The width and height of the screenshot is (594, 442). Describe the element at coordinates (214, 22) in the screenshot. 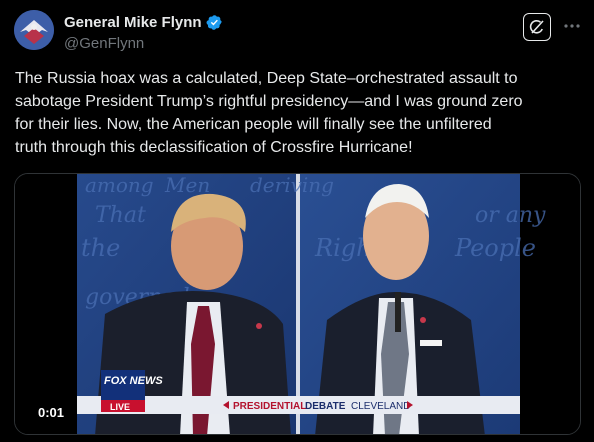

I see `verified-badge-icon` at that location.